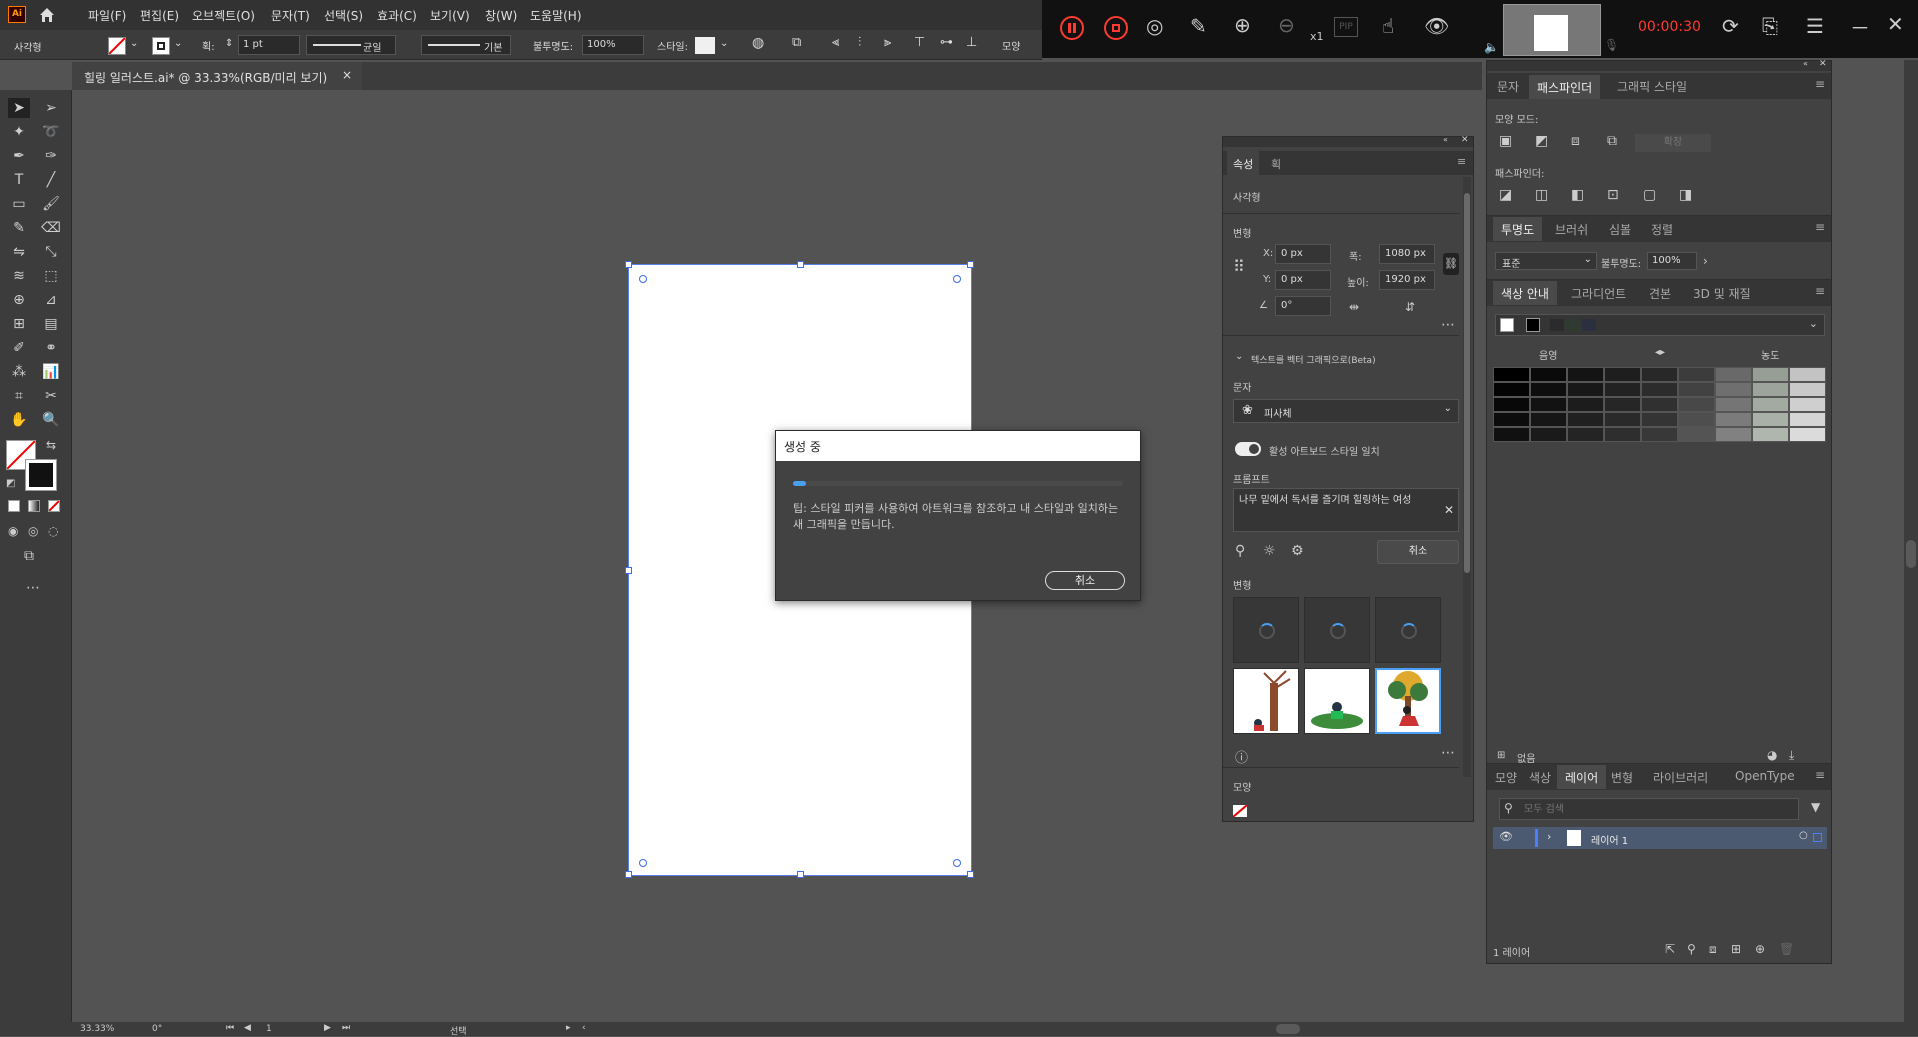  What do you see at coordinates (859, 42) in the screenshot?
I see `align-center-icon: ⫶` at bounding box center [859, 42].